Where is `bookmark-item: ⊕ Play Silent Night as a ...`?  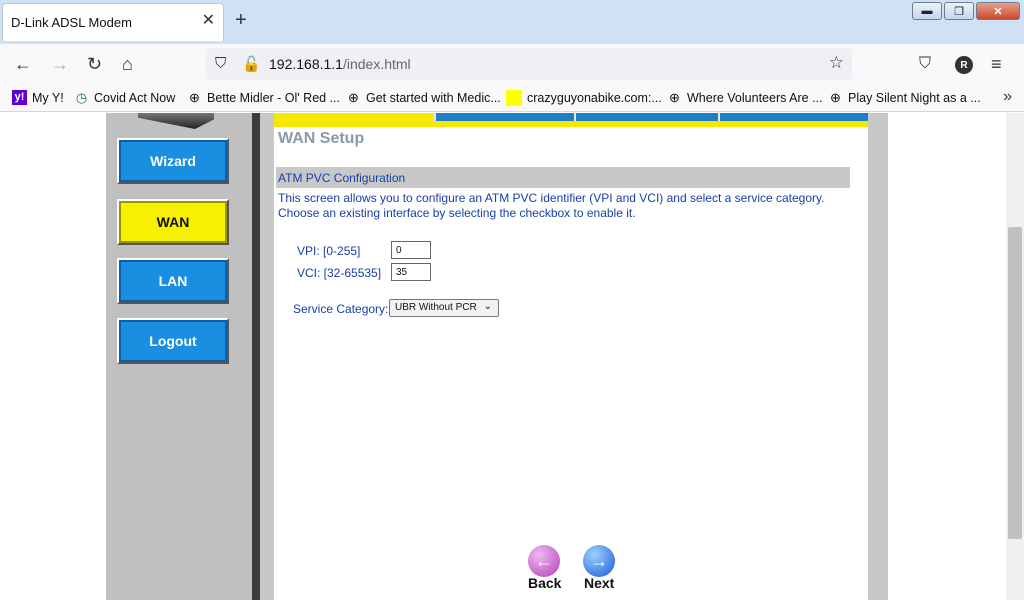 bookmark-item: ⊕ Play Silent Night as a ... is located at coordinates (904, 97).